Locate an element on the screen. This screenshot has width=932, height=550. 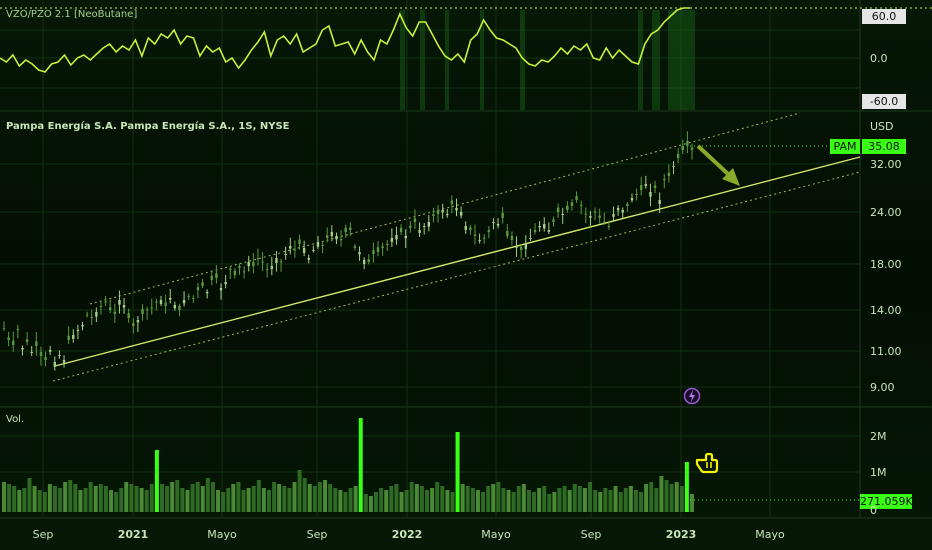
hand-pointer-icon is located at coordinates (707, 463).